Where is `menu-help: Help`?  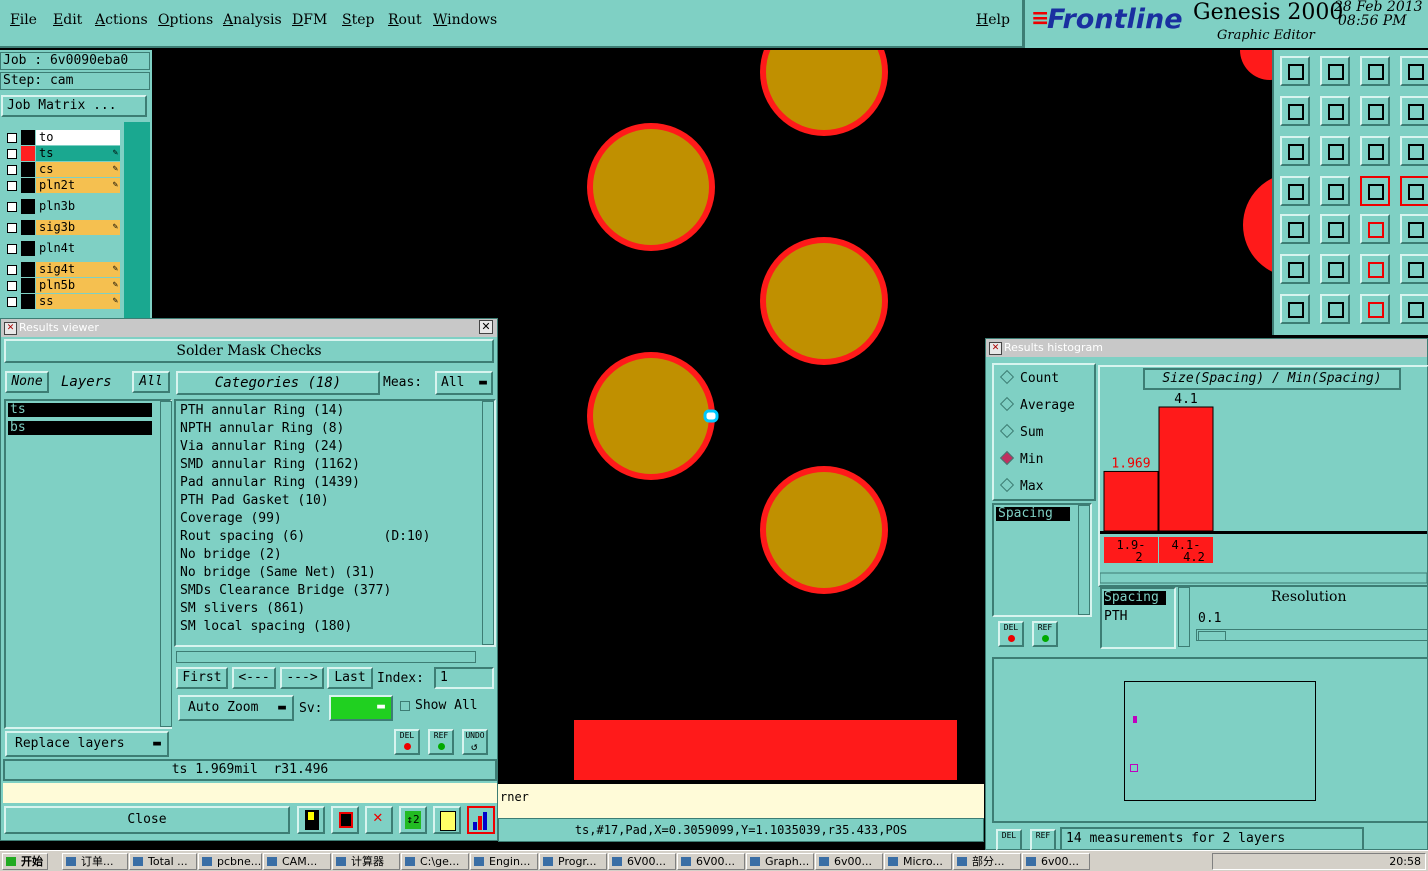
menu-help: Help is located at coordinates (993, 20).